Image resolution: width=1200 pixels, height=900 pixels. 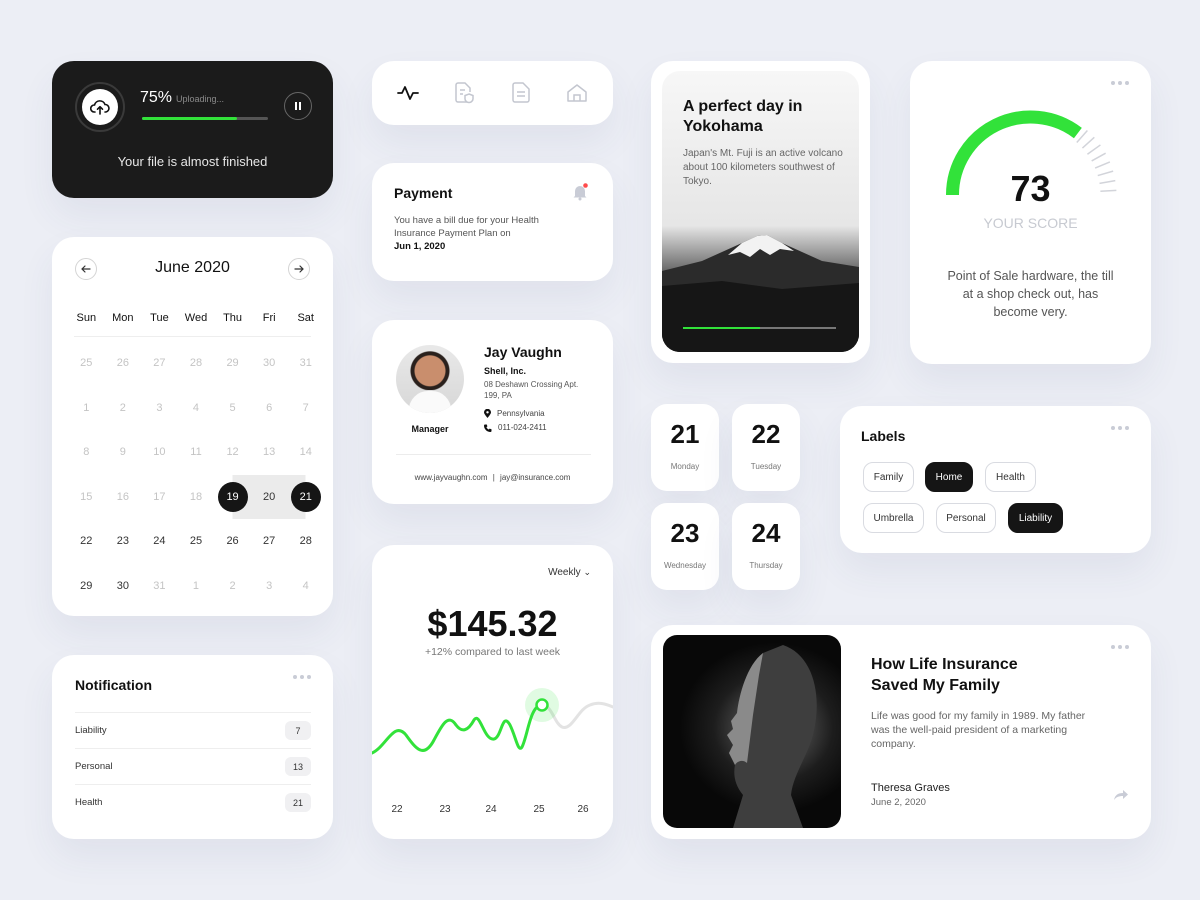 I want to click on calendar-day: 18, so click(x=196, y=497).